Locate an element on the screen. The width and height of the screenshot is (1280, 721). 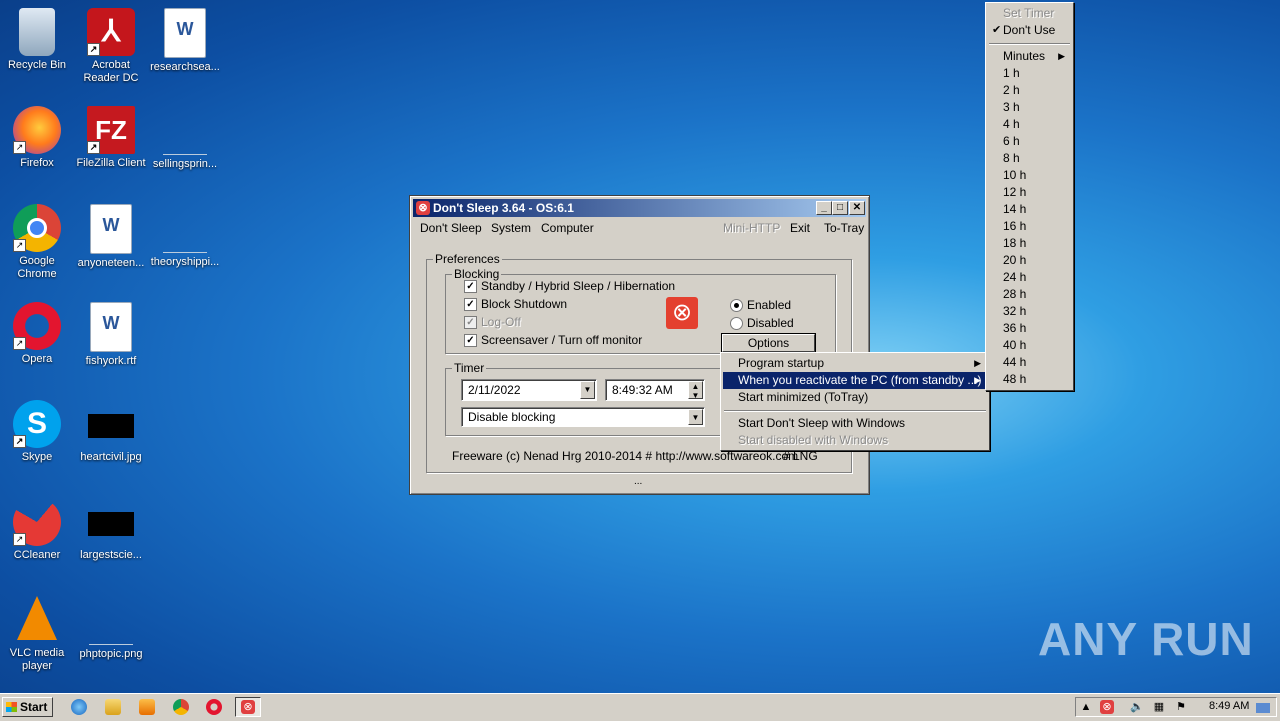
desktop-icon-ccleaner: ↗ CCleaner is located at coordinates (37, 530).